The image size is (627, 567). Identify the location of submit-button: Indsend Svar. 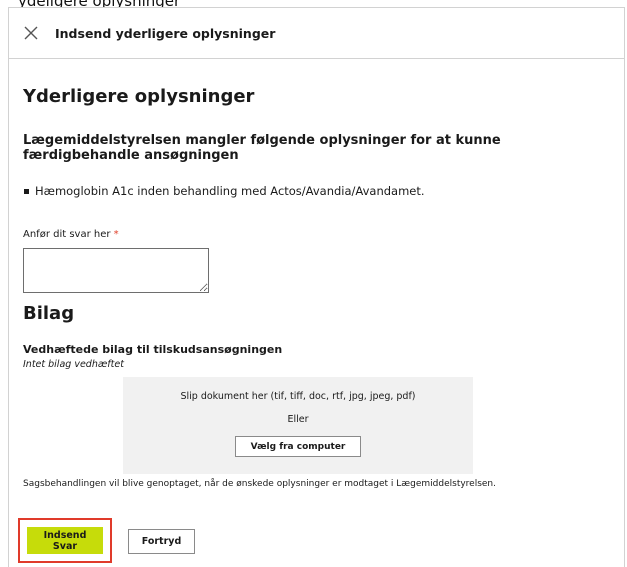
(65, 540).